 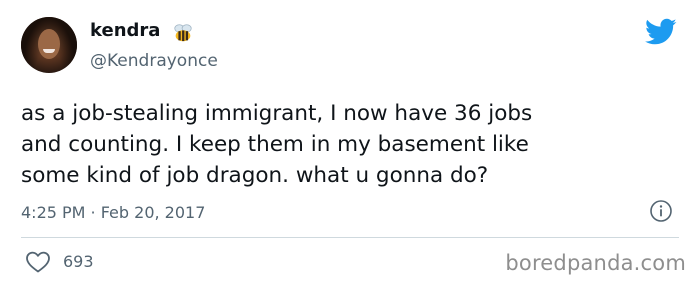 I want to click on heart-icon, so click(x=38, y=262).